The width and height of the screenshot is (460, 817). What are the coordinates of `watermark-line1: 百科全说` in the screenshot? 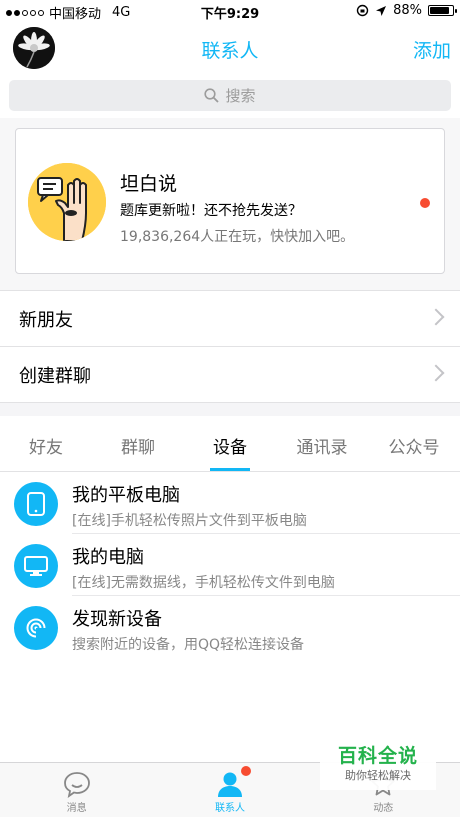 It's located at (377, 756).